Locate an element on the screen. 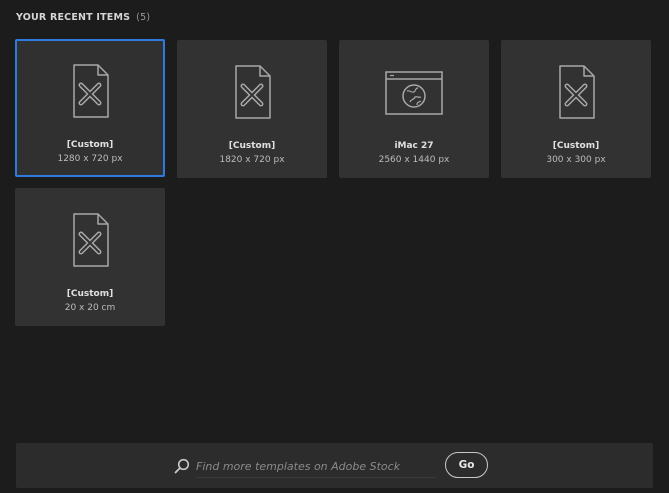 The height and width of the screenshot is (493, 669). recent-item-size: 300 x 300 px is located at coordinates (576, 160).